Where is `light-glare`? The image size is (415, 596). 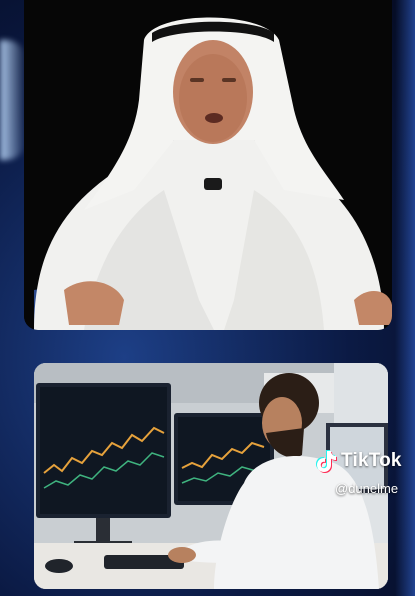 light-glare is located at coordinates (13, 100).